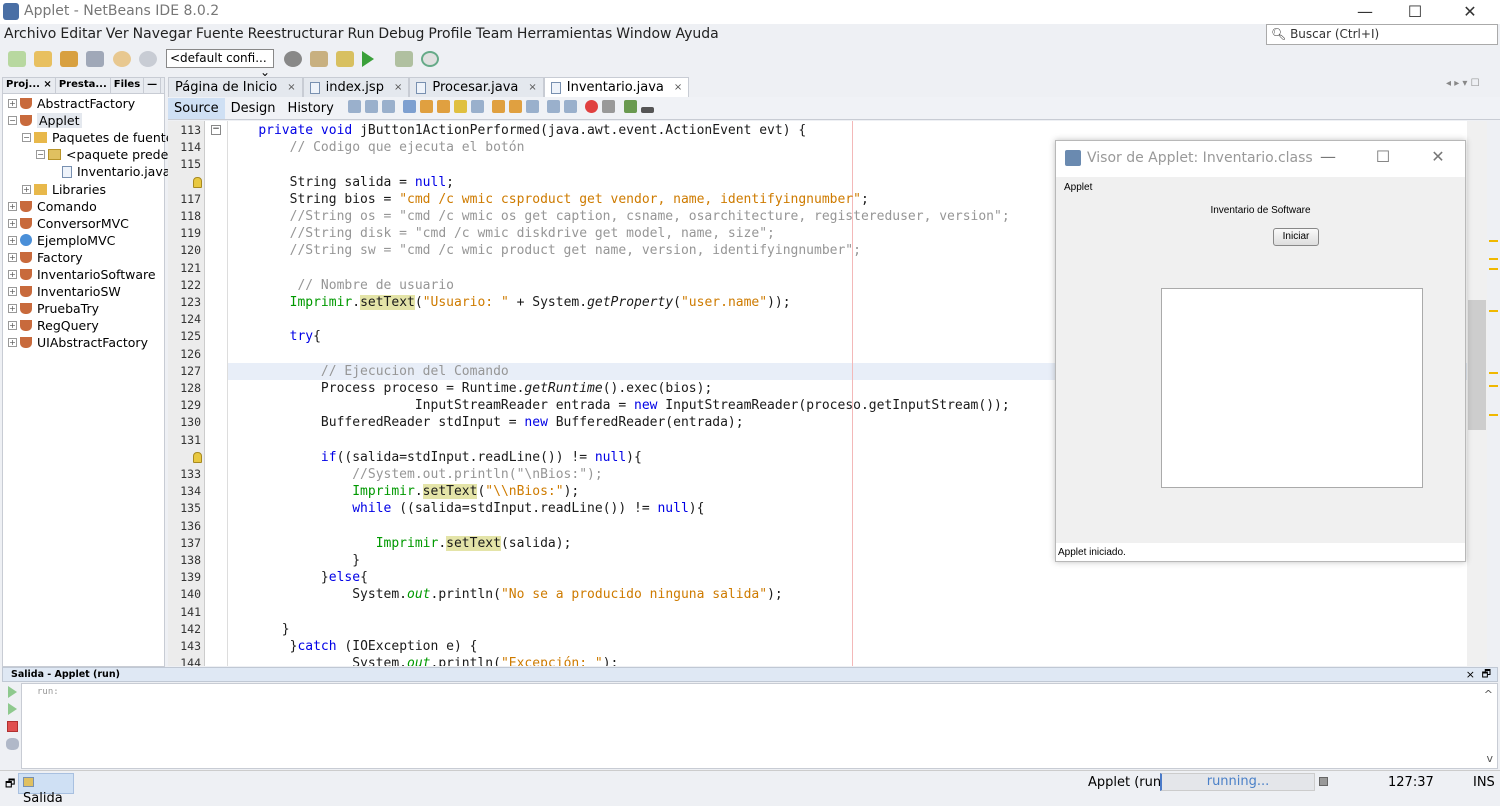 The image size is (1500, 806). Describe the element at coordinates (1382, 34) in the screenshot. I see `search-input: 🔍︎ Buscar (Ctrl+I)` at that location.